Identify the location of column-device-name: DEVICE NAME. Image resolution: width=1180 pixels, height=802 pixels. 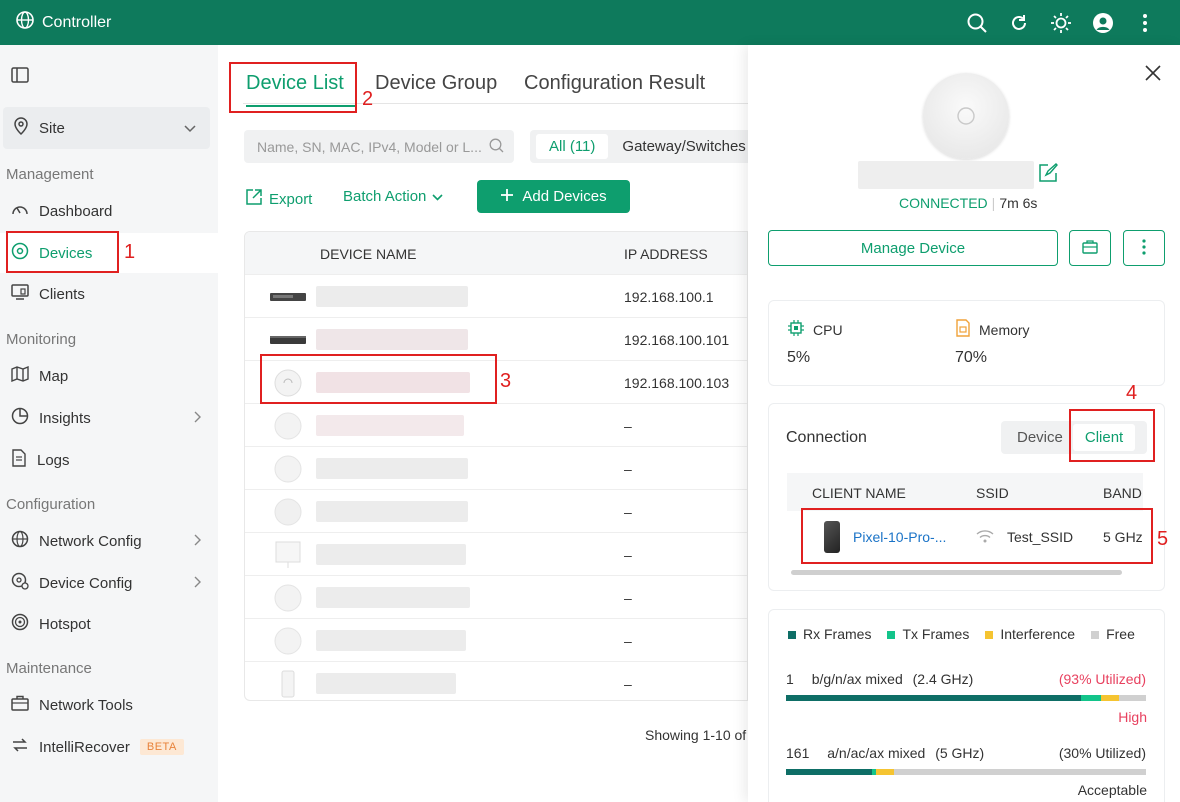
(368, 254).